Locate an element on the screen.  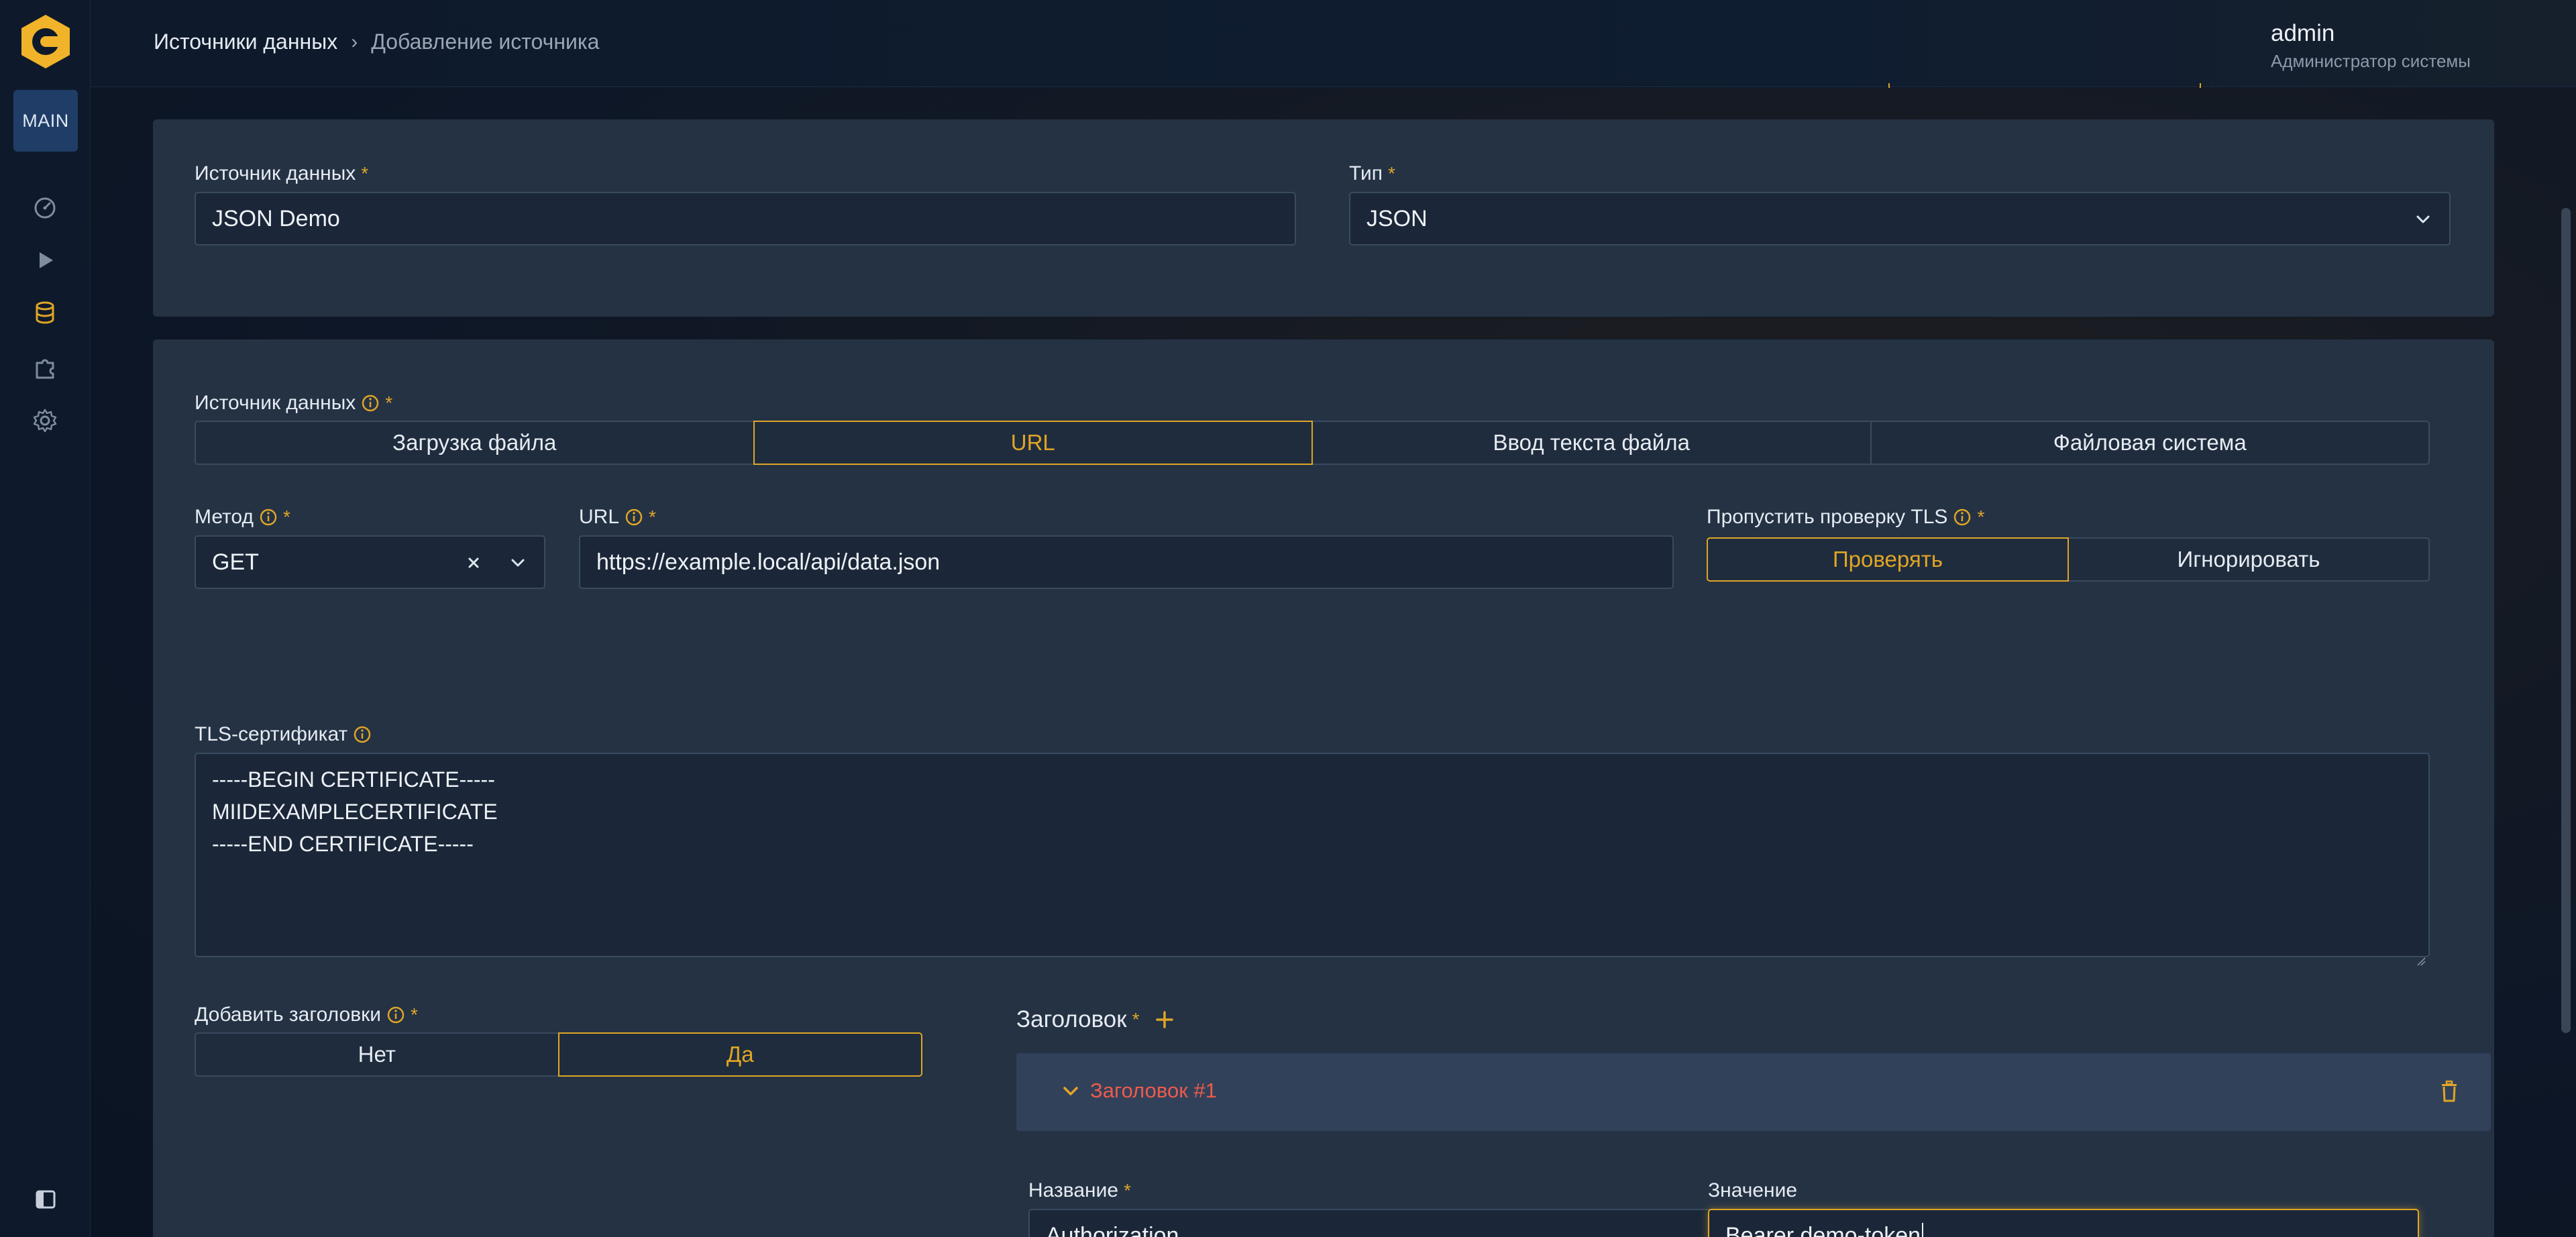
source-mode-option-filesystem: Файловая система is located at coordinates (2150, 443).